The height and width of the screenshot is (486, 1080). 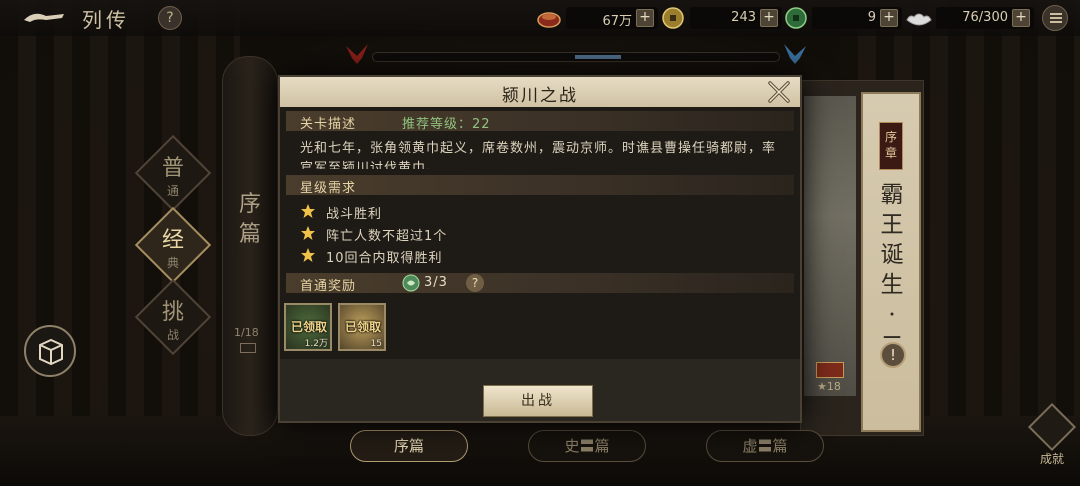 I want to click on silver-value: 9, so click(x=871, y=17).